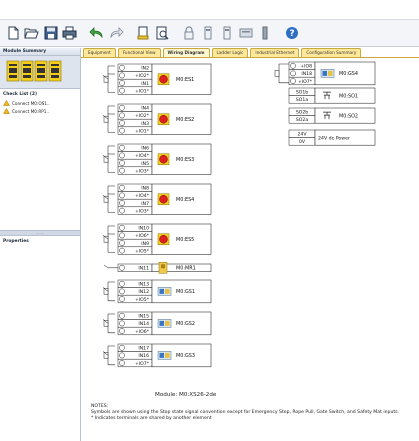 The image size is (419, 441). Describe the element at coordinates (142, 171) in the screenshot. I see `terminal-label: +IO3*` at that location.